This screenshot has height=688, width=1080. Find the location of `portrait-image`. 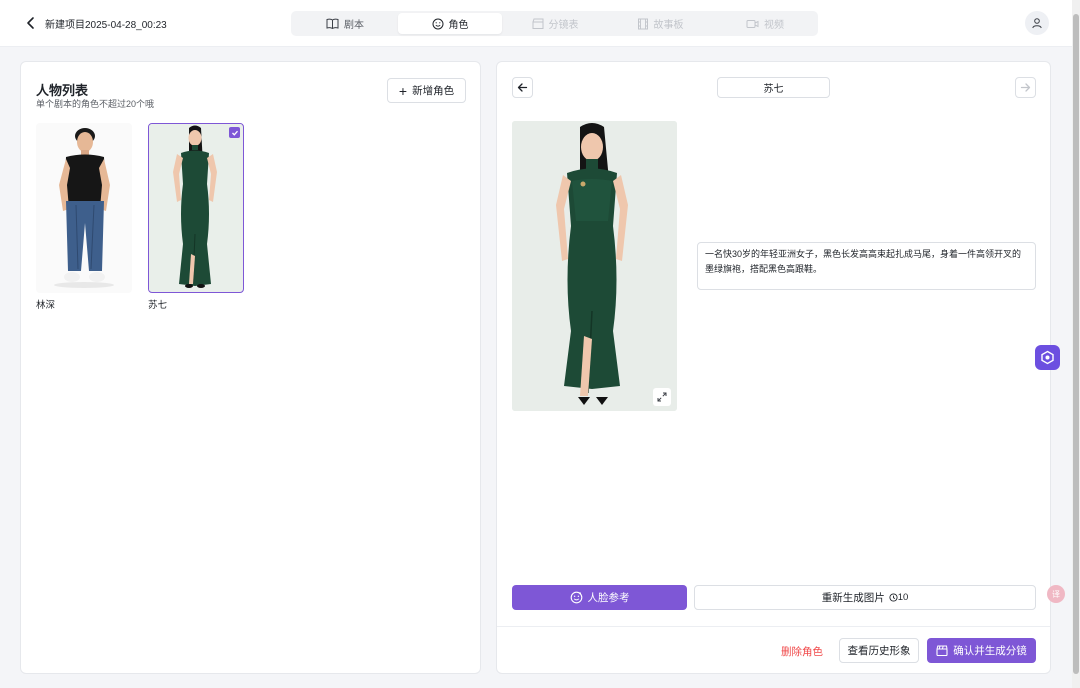

portrait-image is located at coordinates (594, 266).